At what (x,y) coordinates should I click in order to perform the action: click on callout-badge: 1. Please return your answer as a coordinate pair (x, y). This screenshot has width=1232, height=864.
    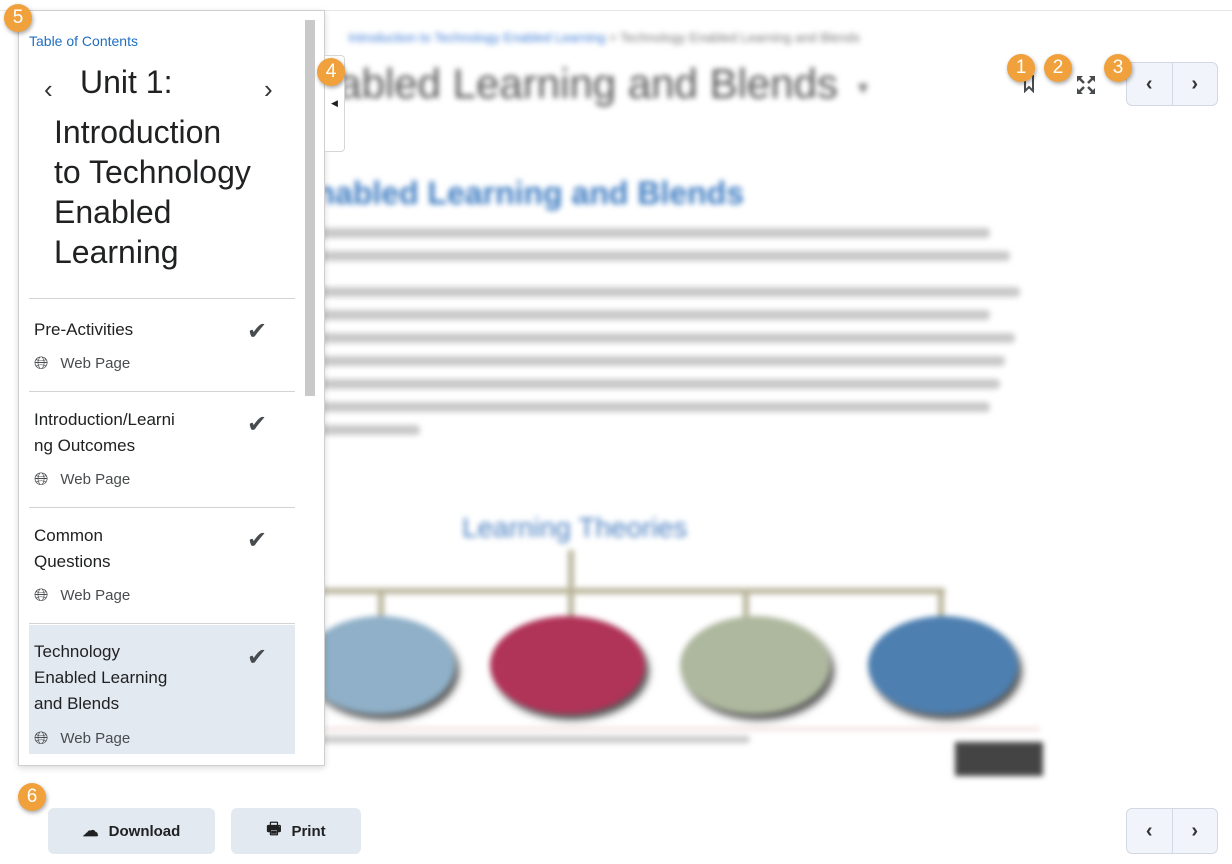
    Looking at the image, I should click on (1021, 68).